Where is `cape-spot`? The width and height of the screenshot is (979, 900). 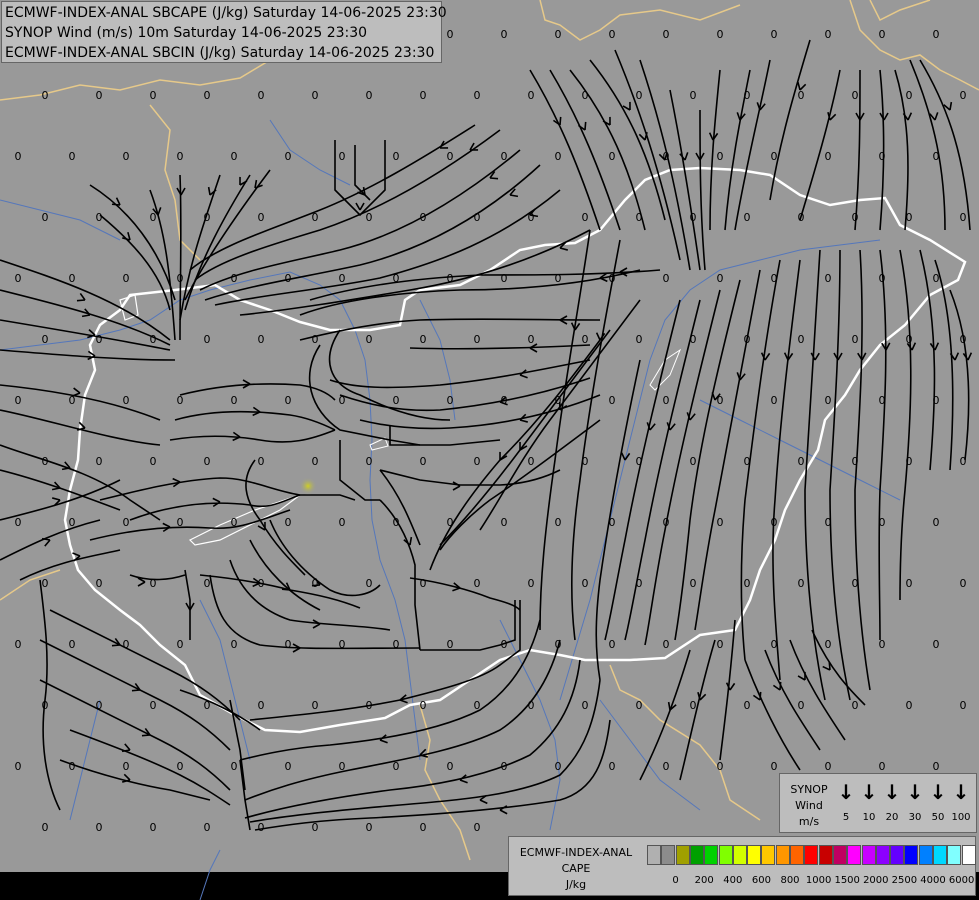
cape-spot is located at coordinates (308, 486).